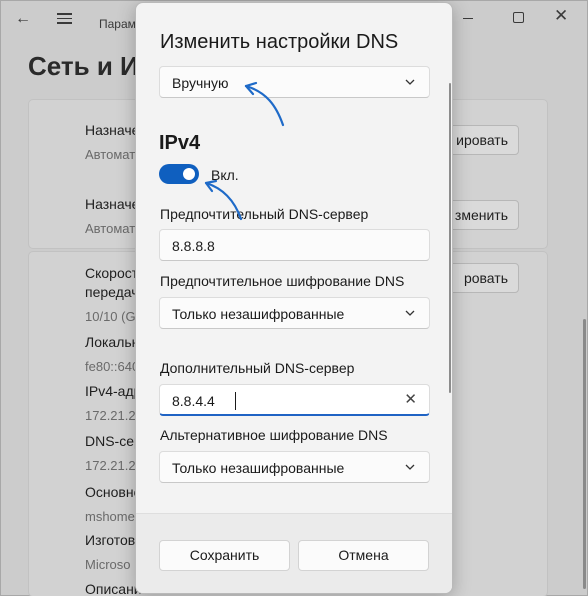 The width and height of the screenshot is (588, 596). I want to click on alternate-dns-value: 8.8.4.4, so click(193, 401).